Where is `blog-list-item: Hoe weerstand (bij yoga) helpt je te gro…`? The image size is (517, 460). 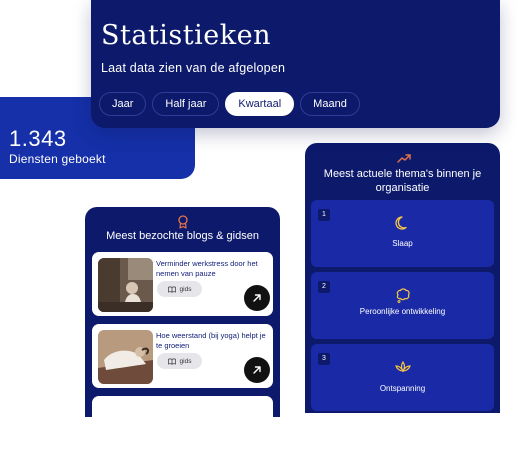 blog-list-item: Hoe weerstand (bij yoga) helpt je te gro… is located at coordinates (182, 356).